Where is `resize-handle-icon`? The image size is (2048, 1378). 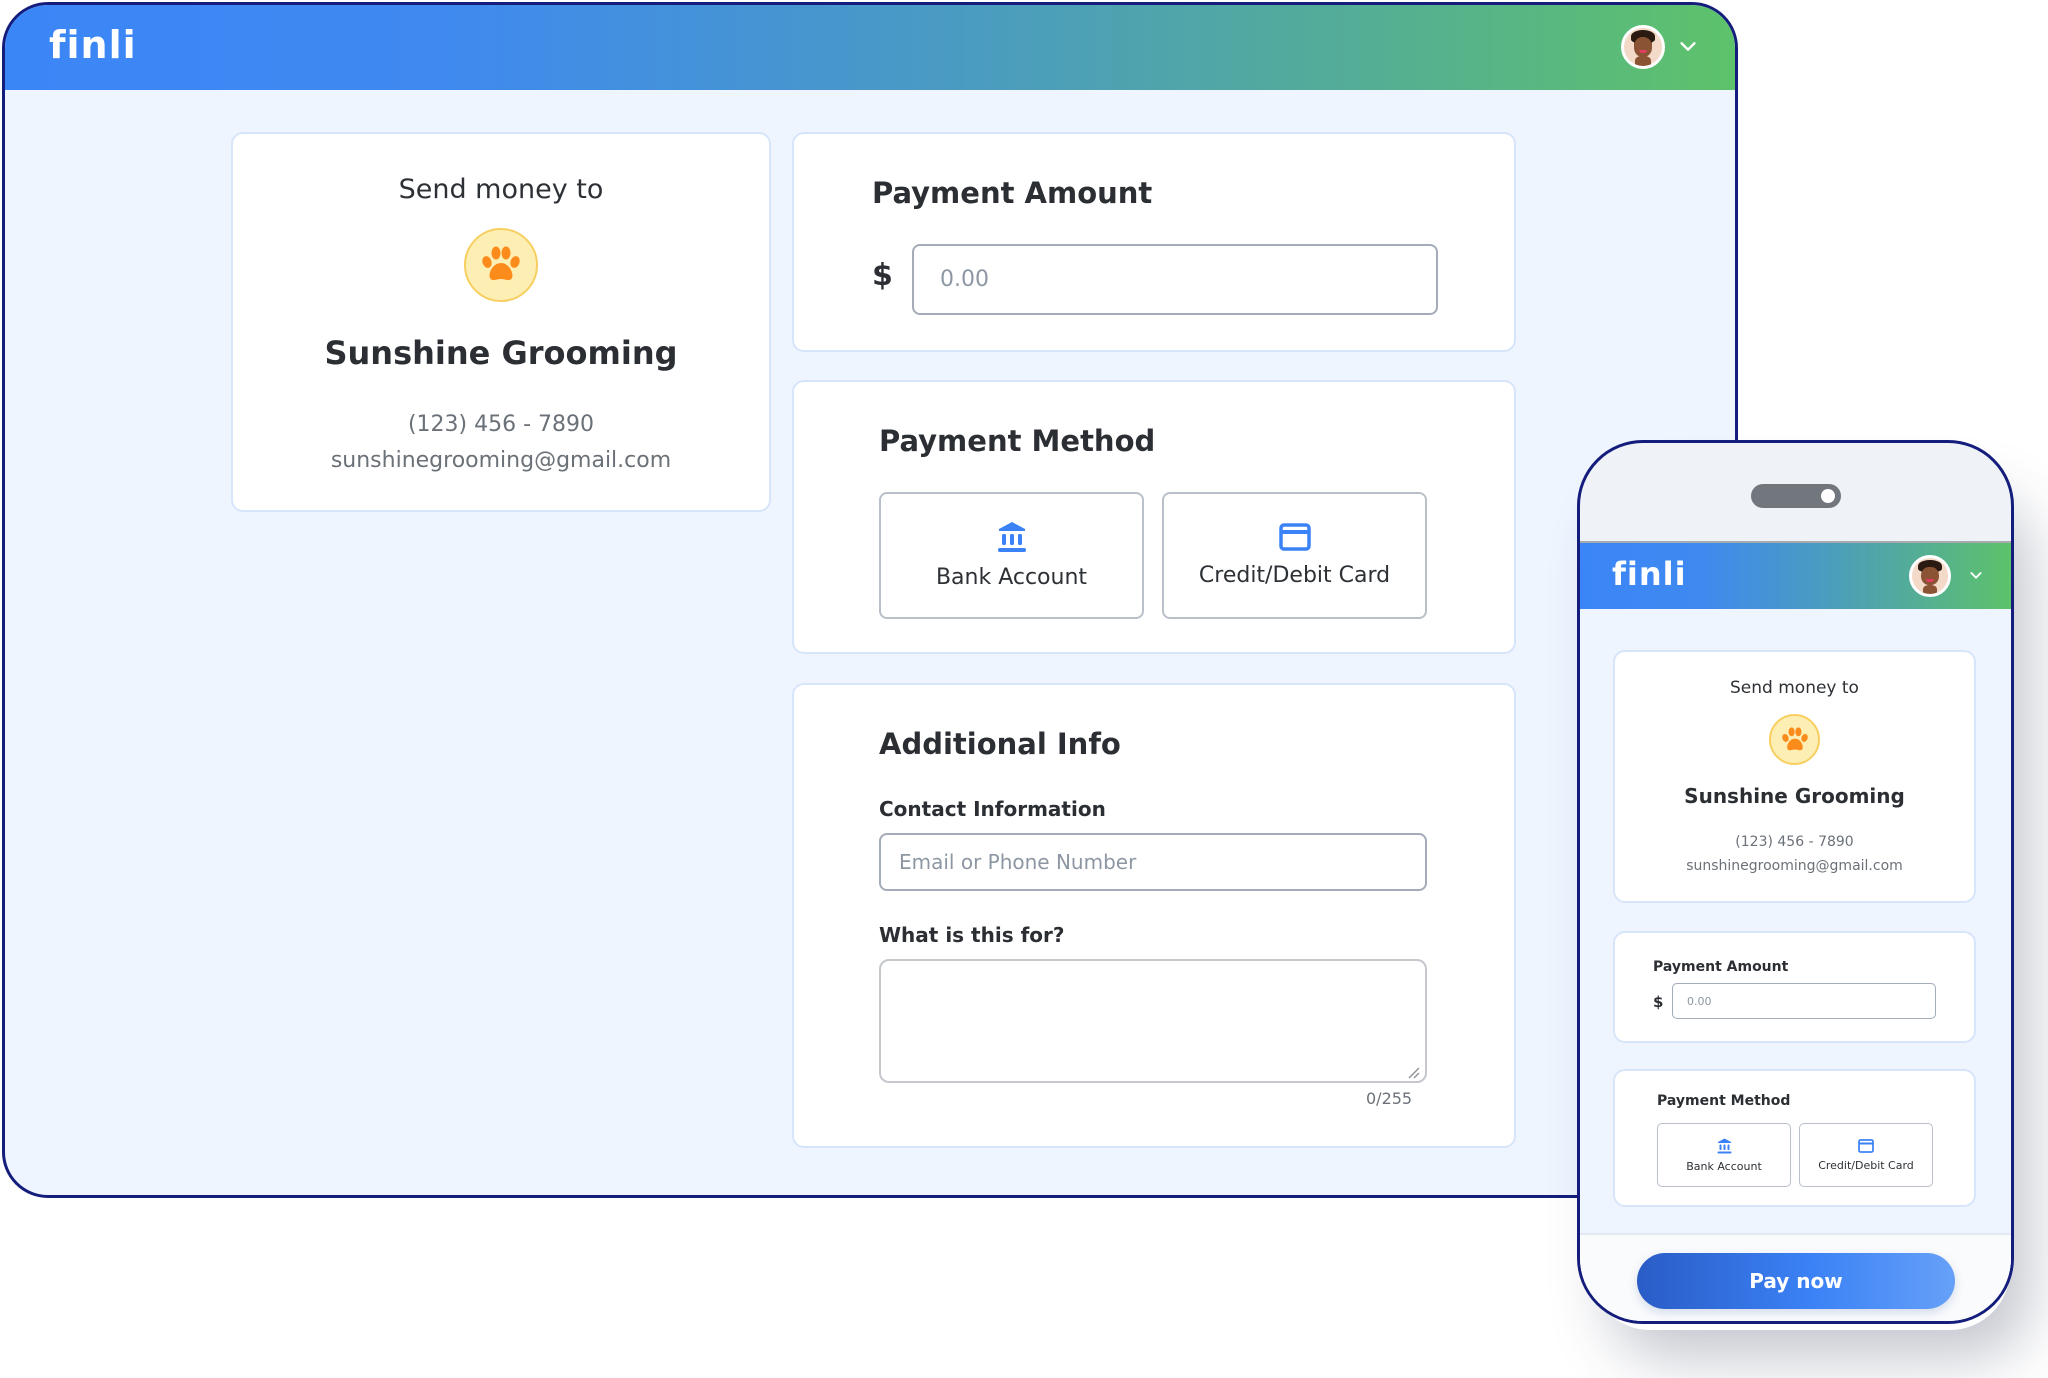 resize-handle-icon is located at coordinates (1413, 1072).